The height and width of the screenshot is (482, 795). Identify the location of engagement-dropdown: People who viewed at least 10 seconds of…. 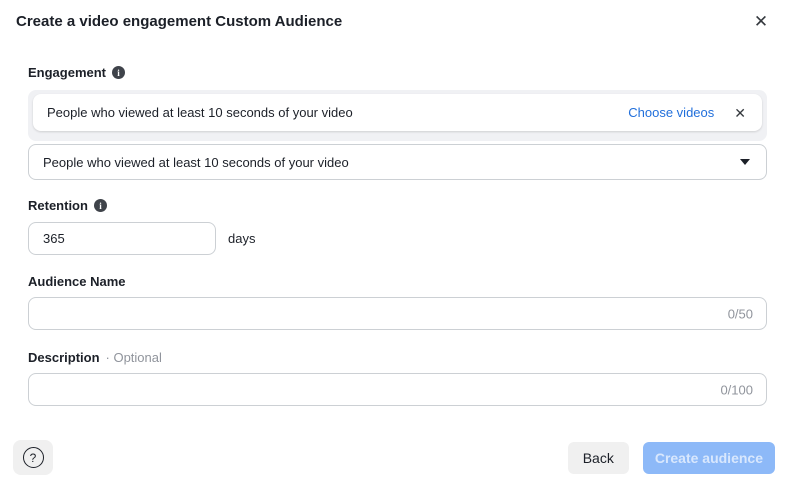
(397, 162).